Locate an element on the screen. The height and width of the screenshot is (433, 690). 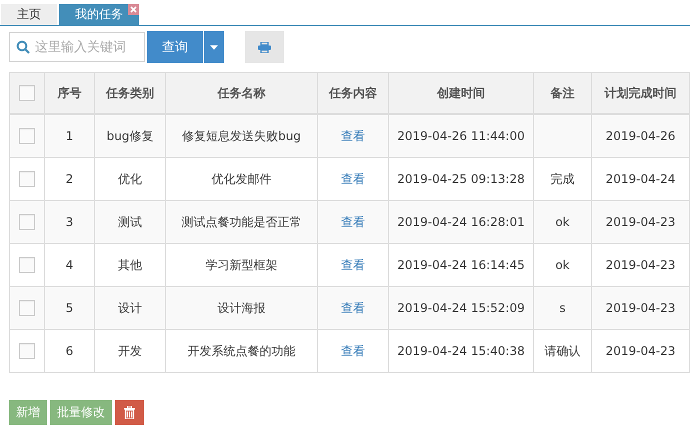
table-cell: 2019-04-23 is located at coordinates (641, 351).